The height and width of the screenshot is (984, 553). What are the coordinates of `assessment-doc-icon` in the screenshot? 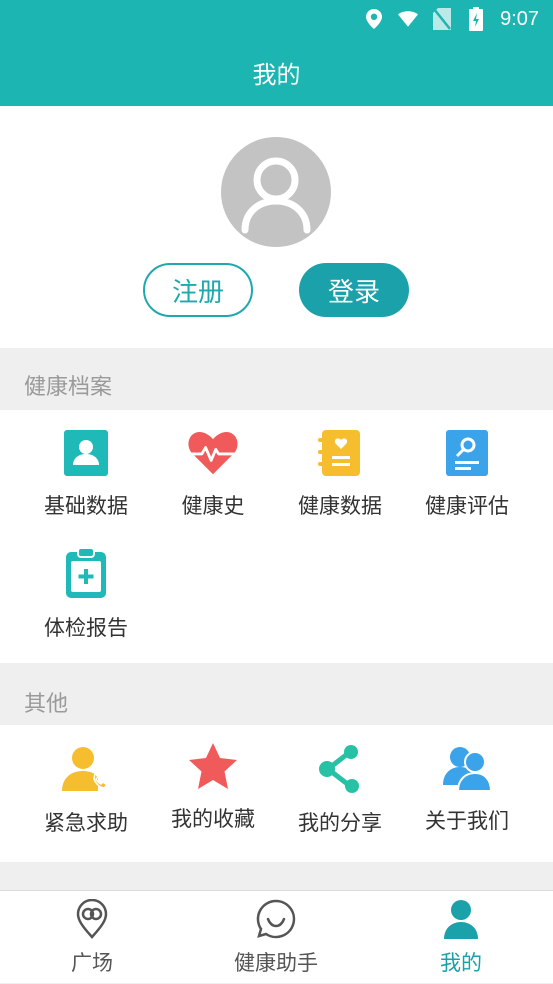 It's located at (467, 453).